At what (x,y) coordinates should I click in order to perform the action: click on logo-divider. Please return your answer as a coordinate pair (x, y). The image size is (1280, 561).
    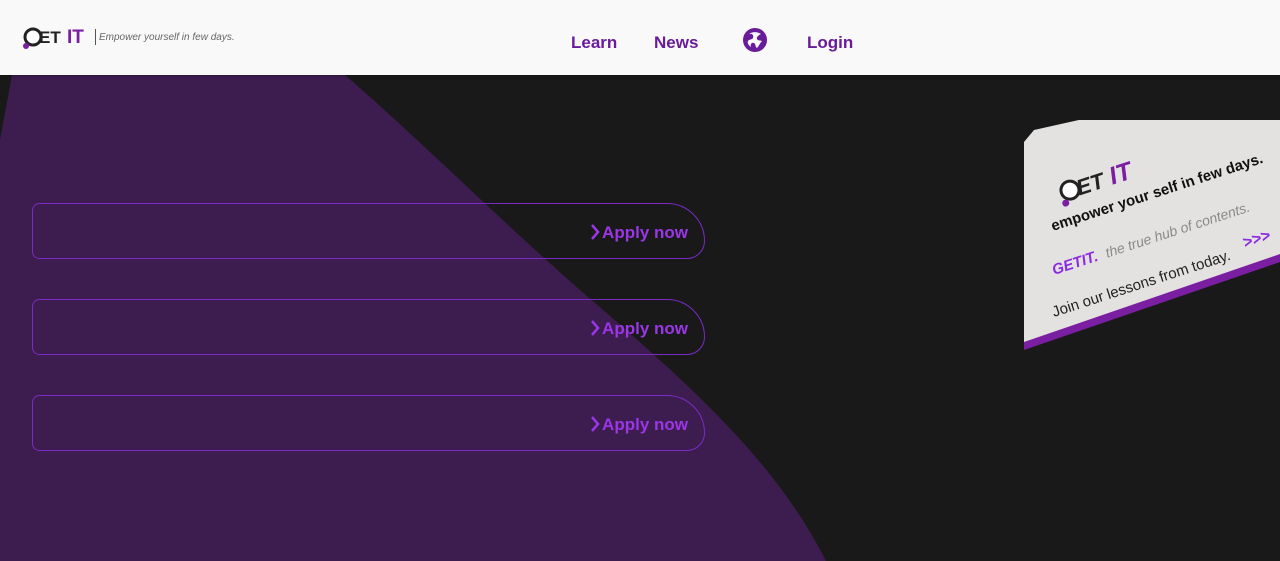
    Looking at the image, I should click on (95, 37).